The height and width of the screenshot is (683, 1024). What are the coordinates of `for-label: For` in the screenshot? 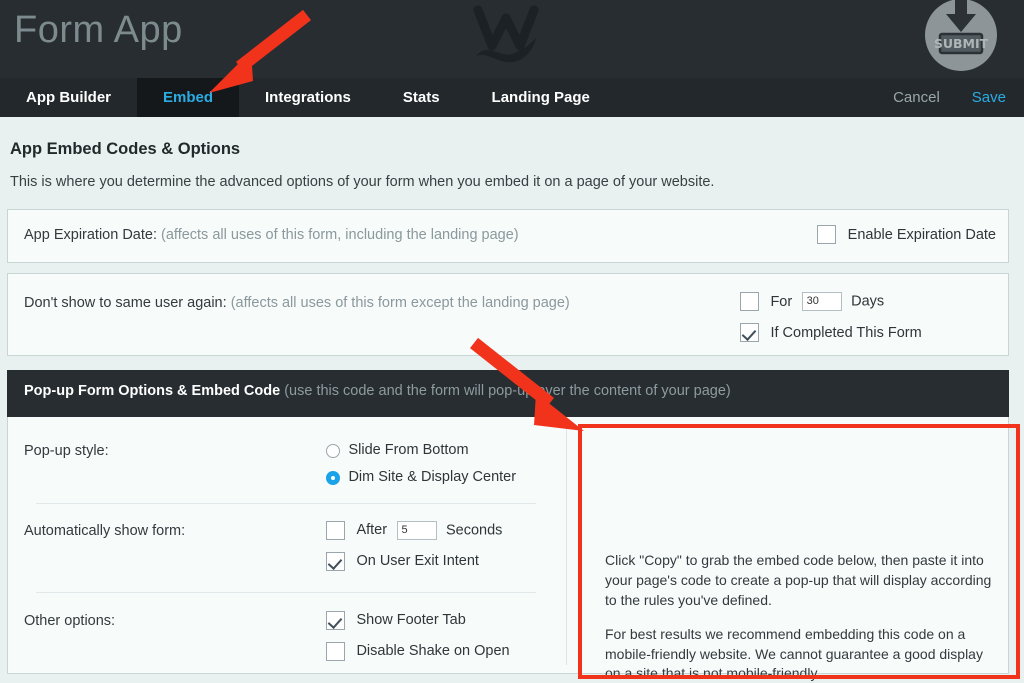 It's located at (781, 301).